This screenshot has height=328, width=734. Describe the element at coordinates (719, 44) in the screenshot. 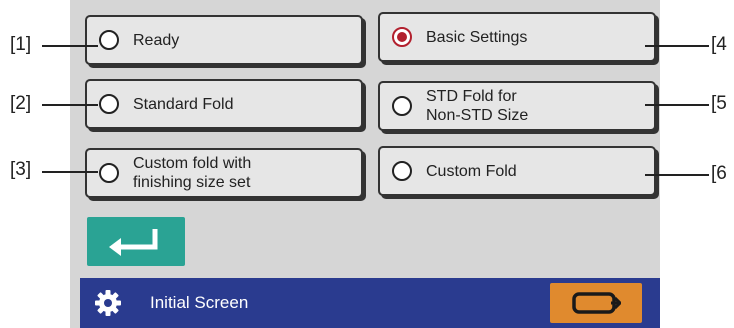

I see `callout-4: [4` at that location.